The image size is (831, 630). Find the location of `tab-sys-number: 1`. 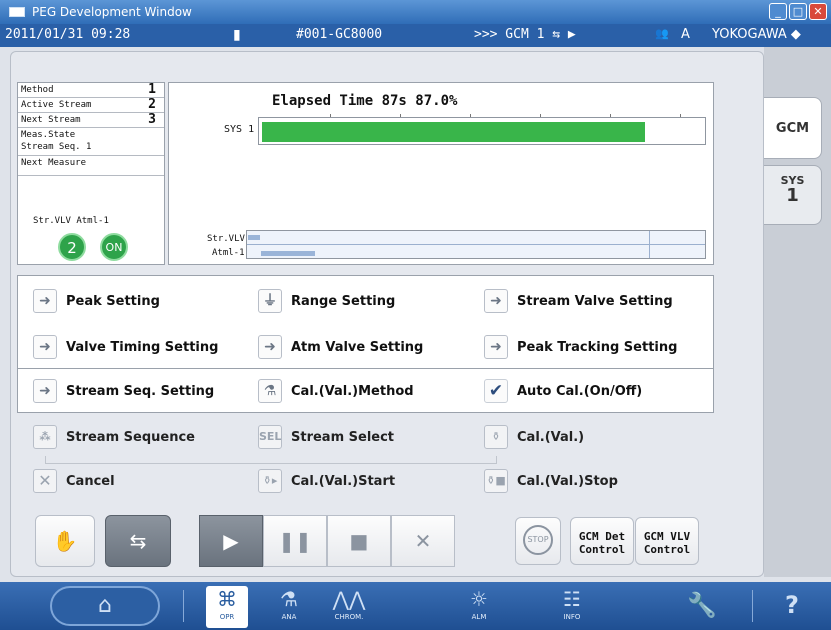

tab-sys-number: 1 is located at coordinates (792, 195).